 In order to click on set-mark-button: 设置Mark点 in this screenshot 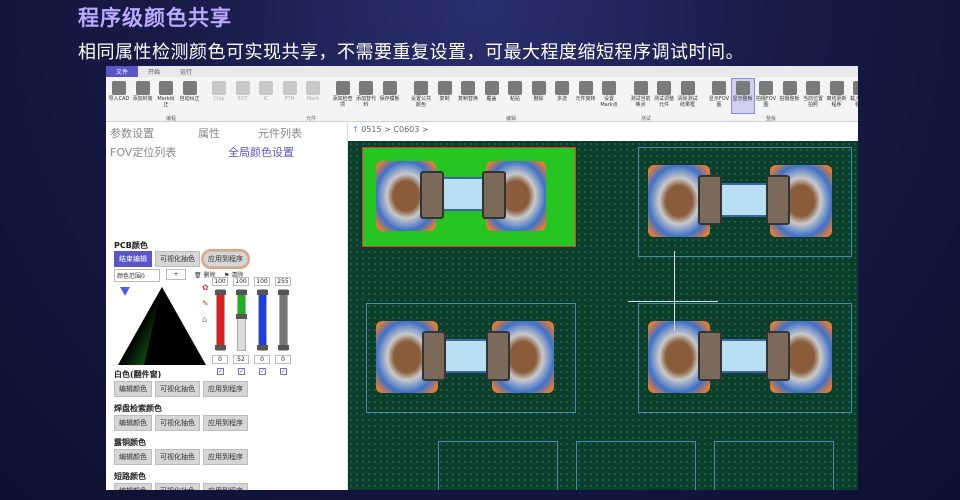, I will do `click(609, 96)`.